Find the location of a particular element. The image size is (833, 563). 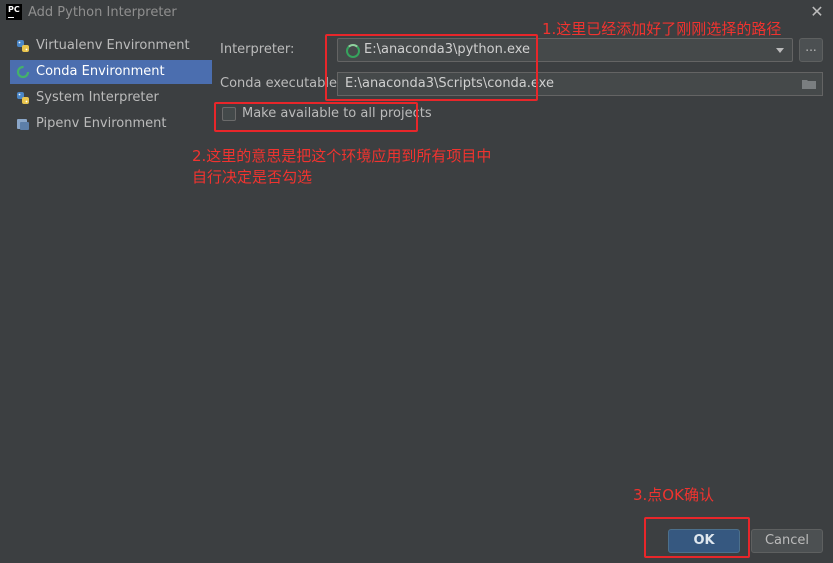

sidebar-item-label: Conda Environment is located at coordinates (100, 71).